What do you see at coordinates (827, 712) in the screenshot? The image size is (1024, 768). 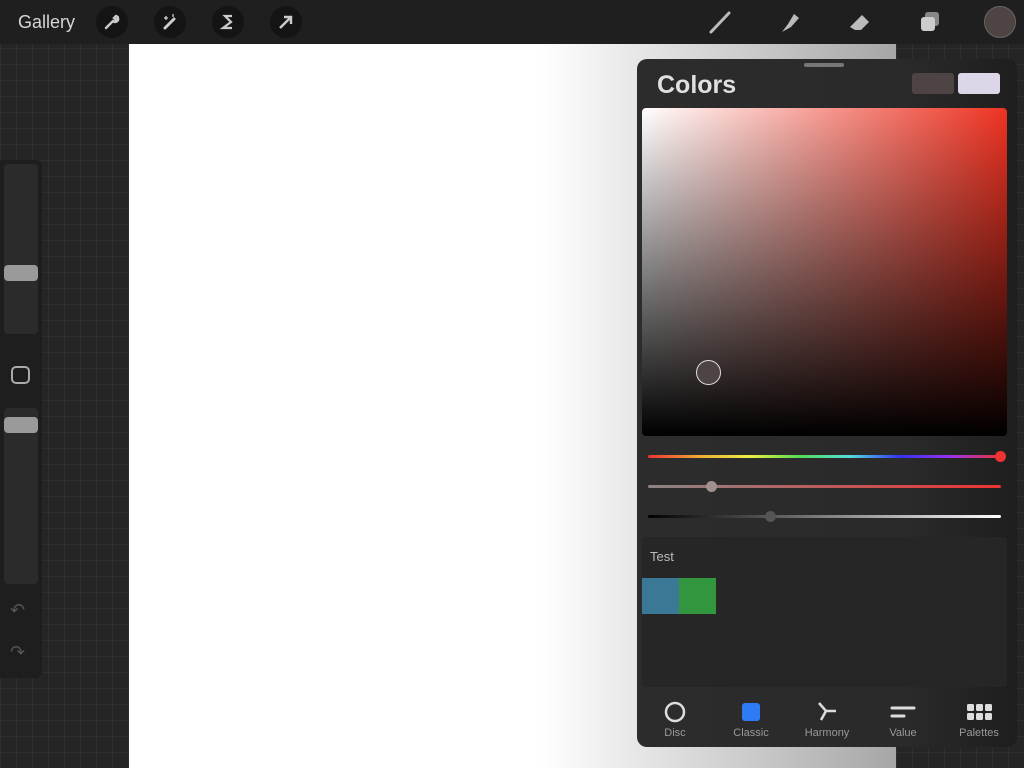 I see `harmony-icon` at bounding box center [827, 712].